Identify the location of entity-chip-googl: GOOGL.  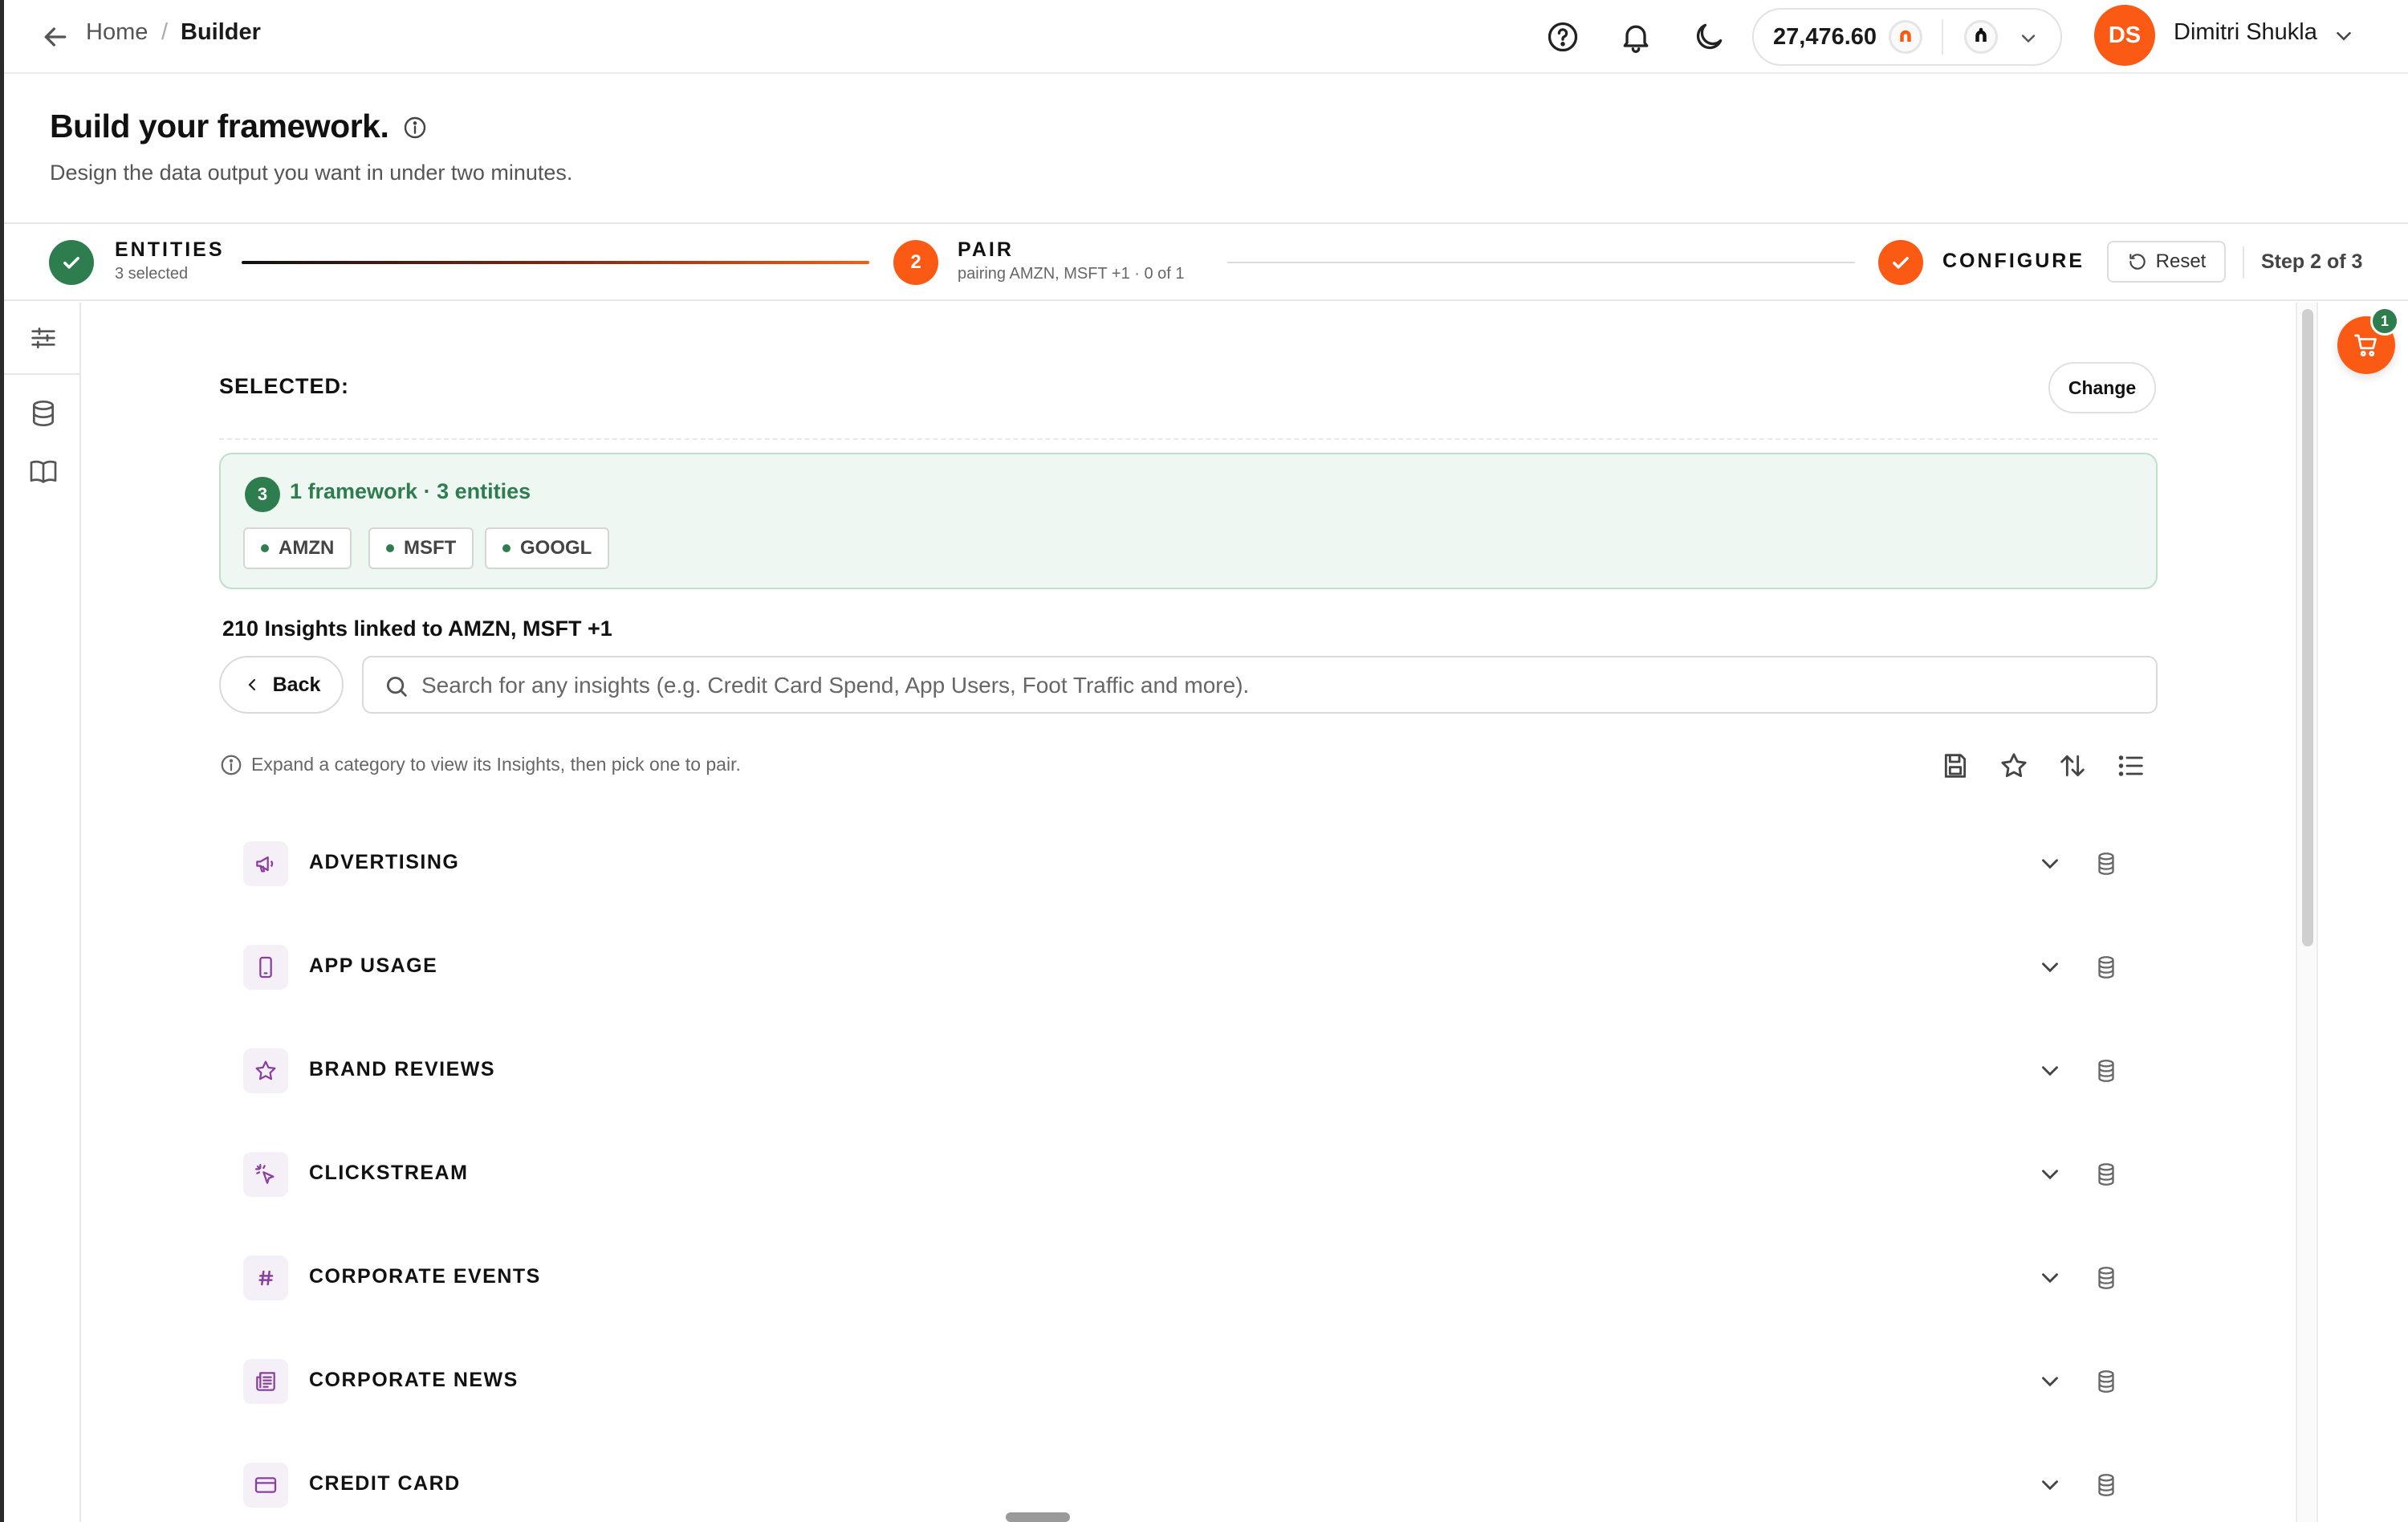
(547, 548).